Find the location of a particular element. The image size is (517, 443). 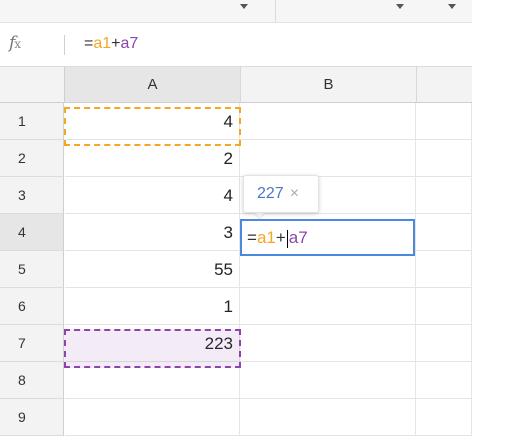

row-header-3: 3 is located at coordinates (32, 195).